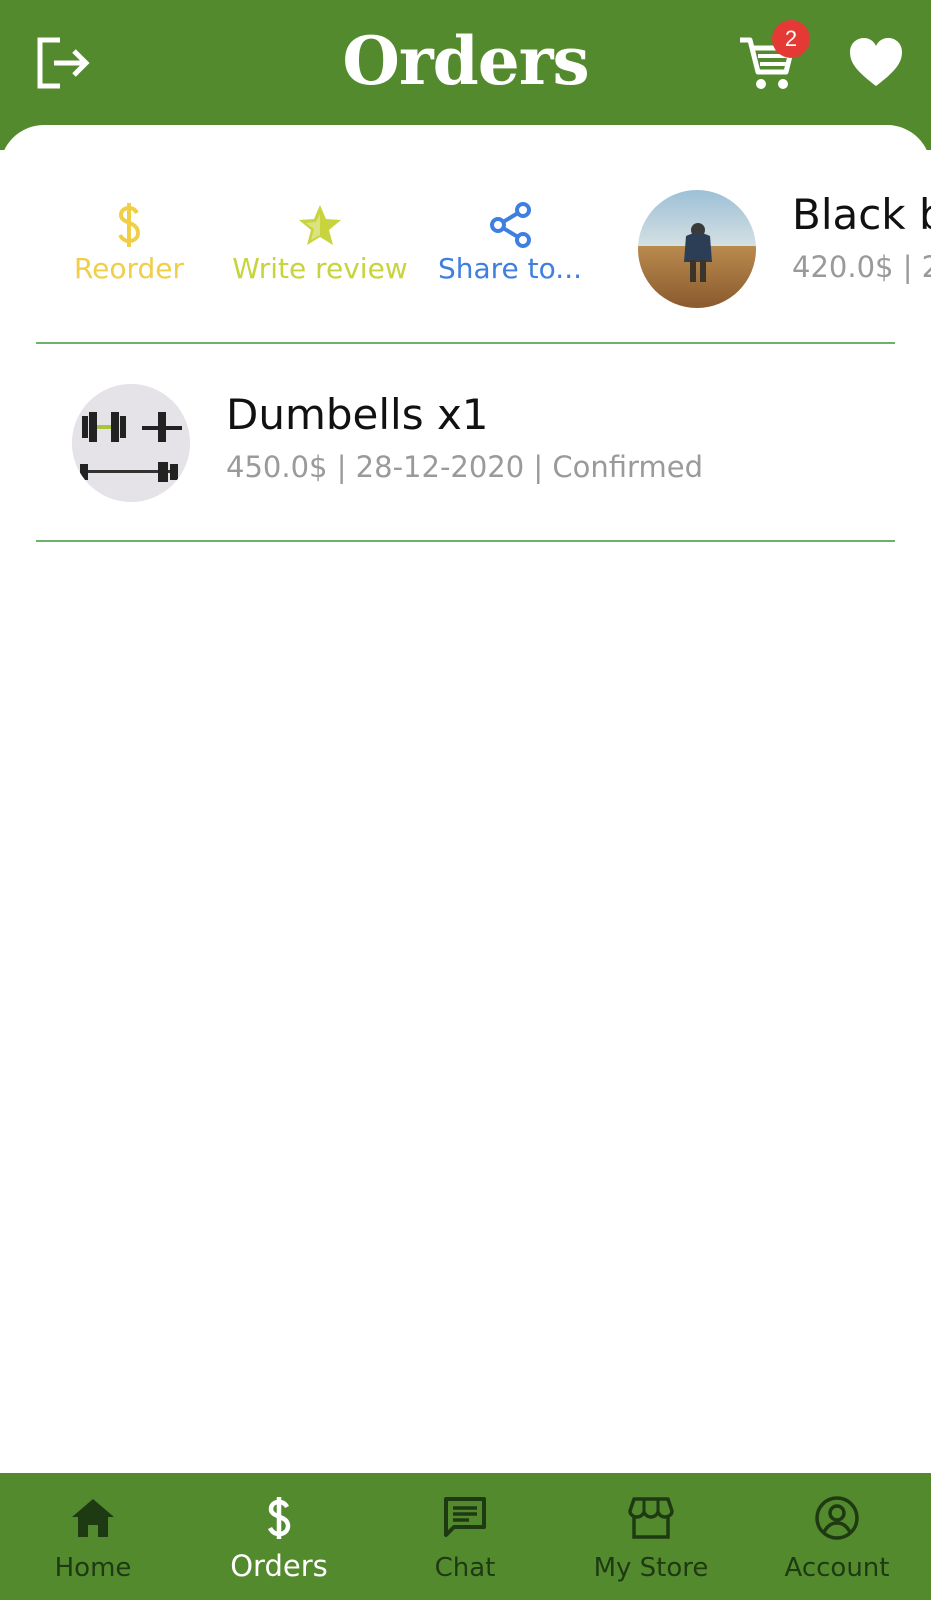  What do you see at coordinates (465, 1568) in the screenshot?
I see `nav-label: Chat` at bounding box center [465, 1568].